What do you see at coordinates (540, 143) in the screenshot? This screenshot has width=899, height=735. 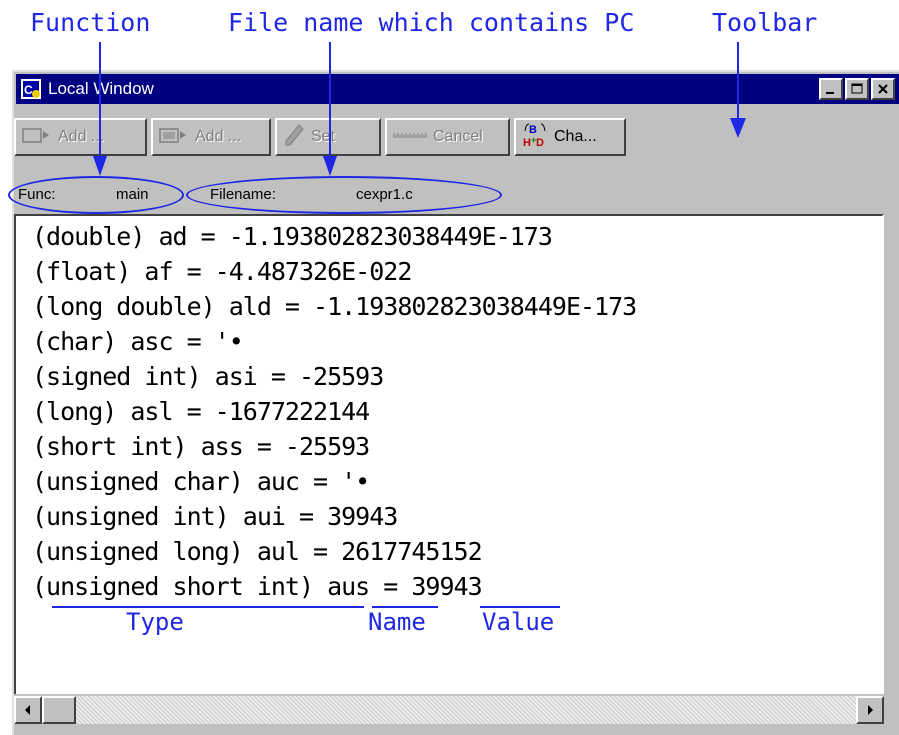 I see `svg-text: D` at bounding box center [540, 143].